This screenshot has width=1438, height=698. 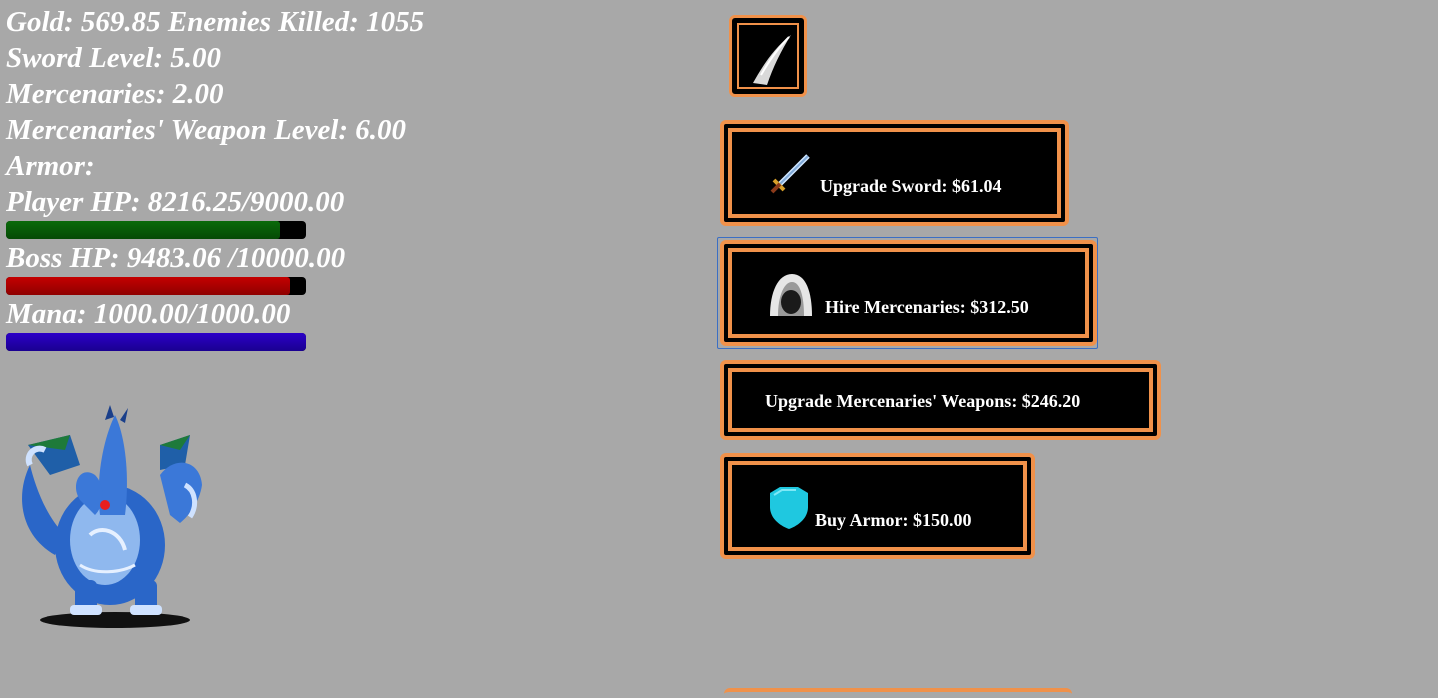 What do you see at coordinates (877, 506) in the screenshot?
I see `buy-armor-button: Buy Armor: $150.00` at bounding box center [877, 506].